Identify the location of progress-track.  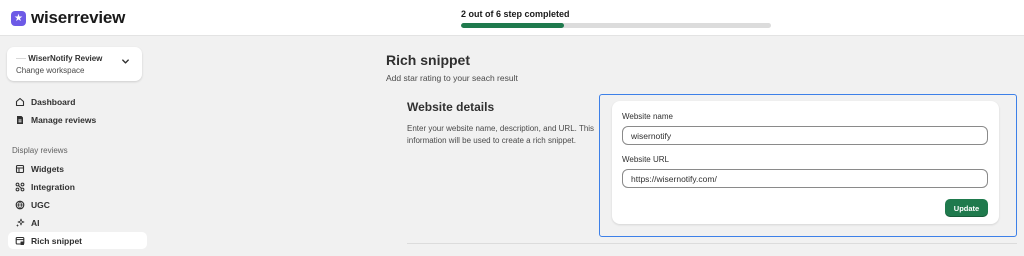
(616, 25).